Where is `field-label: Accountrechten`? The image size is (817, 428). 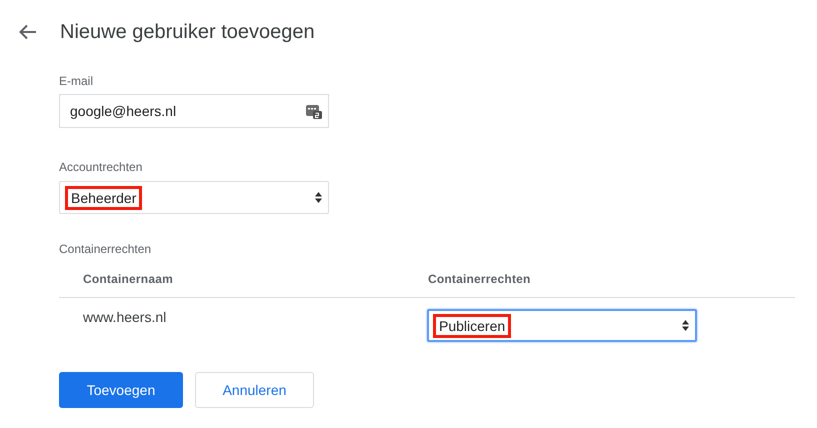 field-label: Accountrechten is located at coordinates (101, 167).